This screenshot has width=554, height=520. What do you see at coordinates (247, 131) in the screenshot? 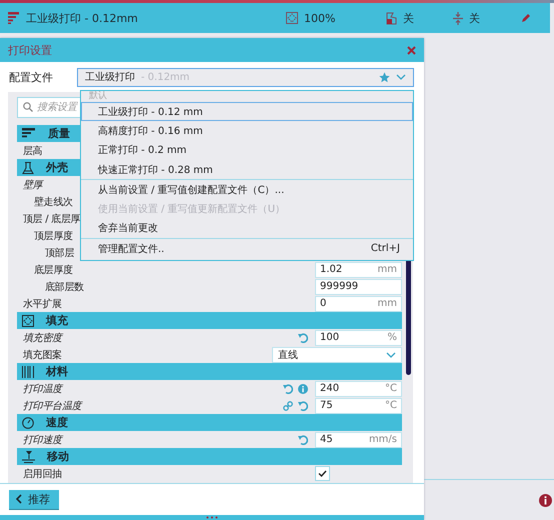
I see `profile-option: 高精度打印 - 0.16 mm` at bounding box center [247, 131].